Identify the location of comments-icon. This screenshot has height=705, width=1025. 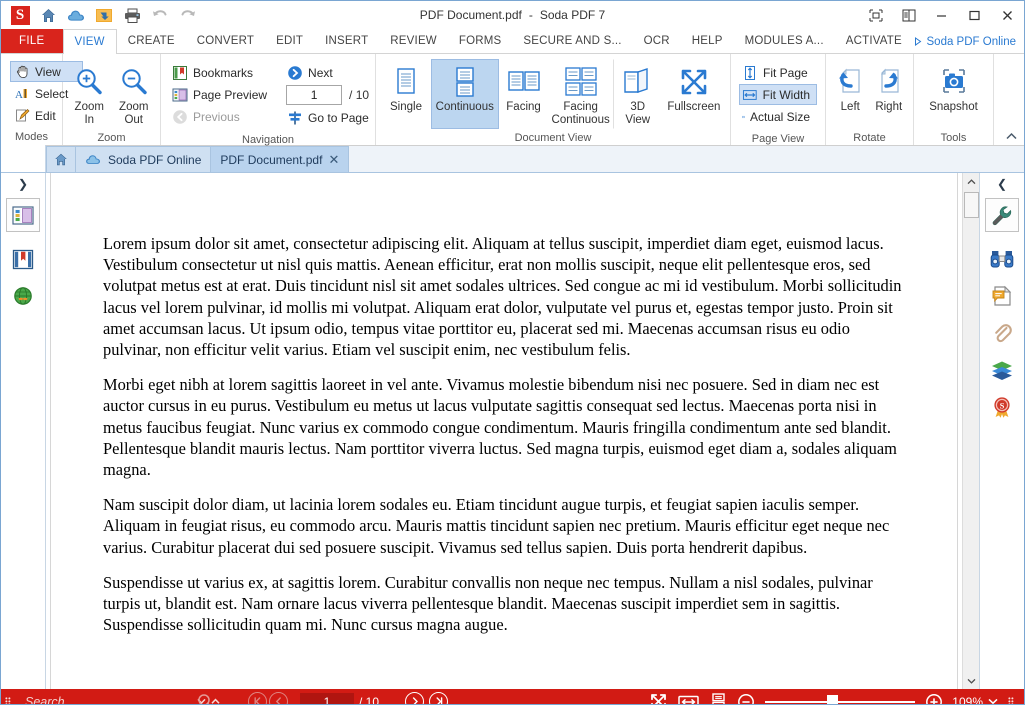
(1002, 296).